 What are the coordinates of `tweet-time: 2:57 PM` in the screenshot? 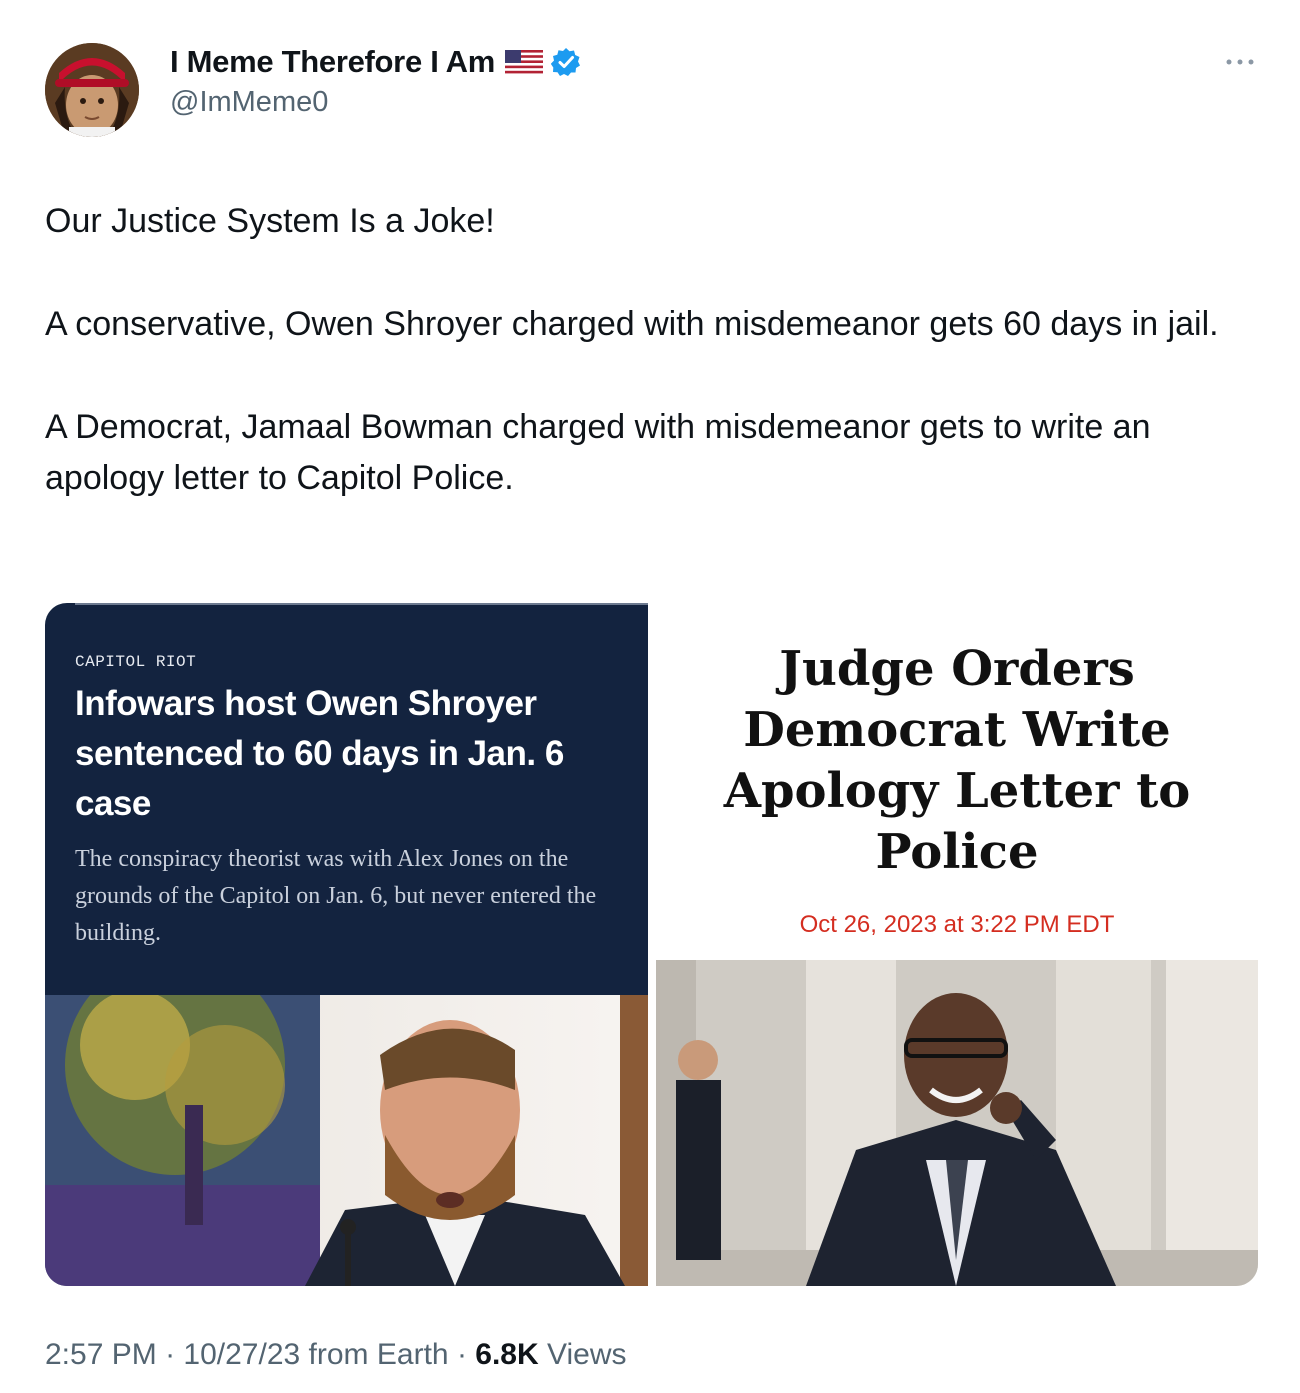 It's located at (101, 1354).